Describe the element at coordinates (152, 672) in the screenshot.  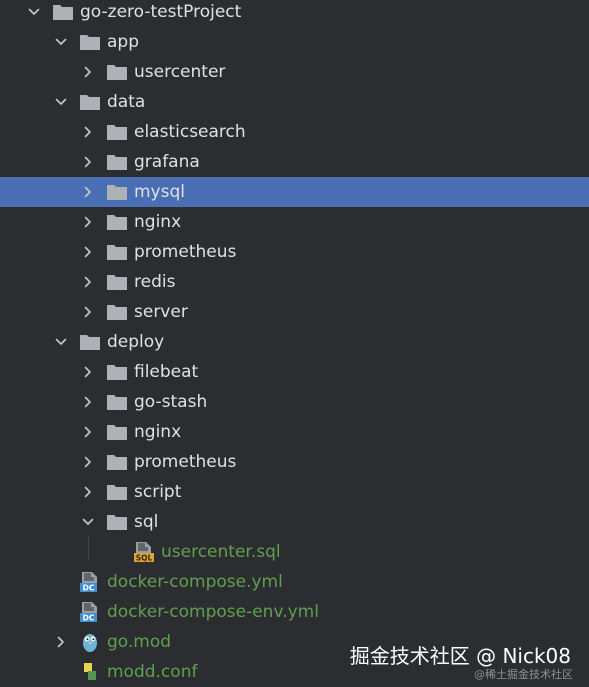
I see `tree-item-label: modd.conf` at that location.